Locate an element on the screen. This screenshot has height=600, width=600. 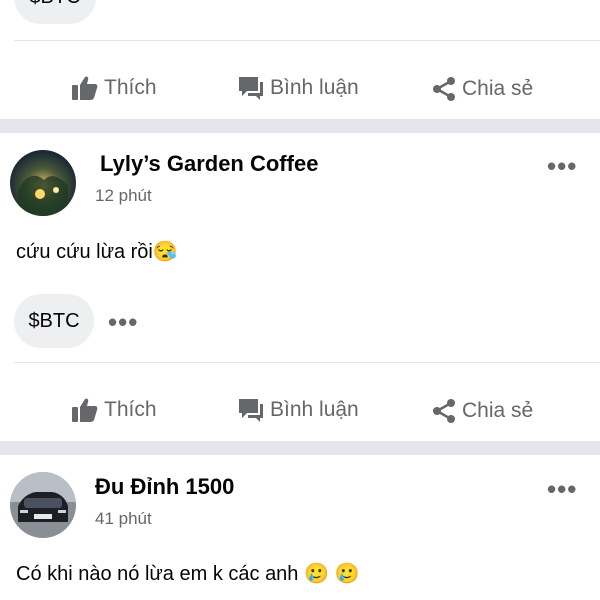
post-timestamp: 41 phút is located at coordinates (123, 519).